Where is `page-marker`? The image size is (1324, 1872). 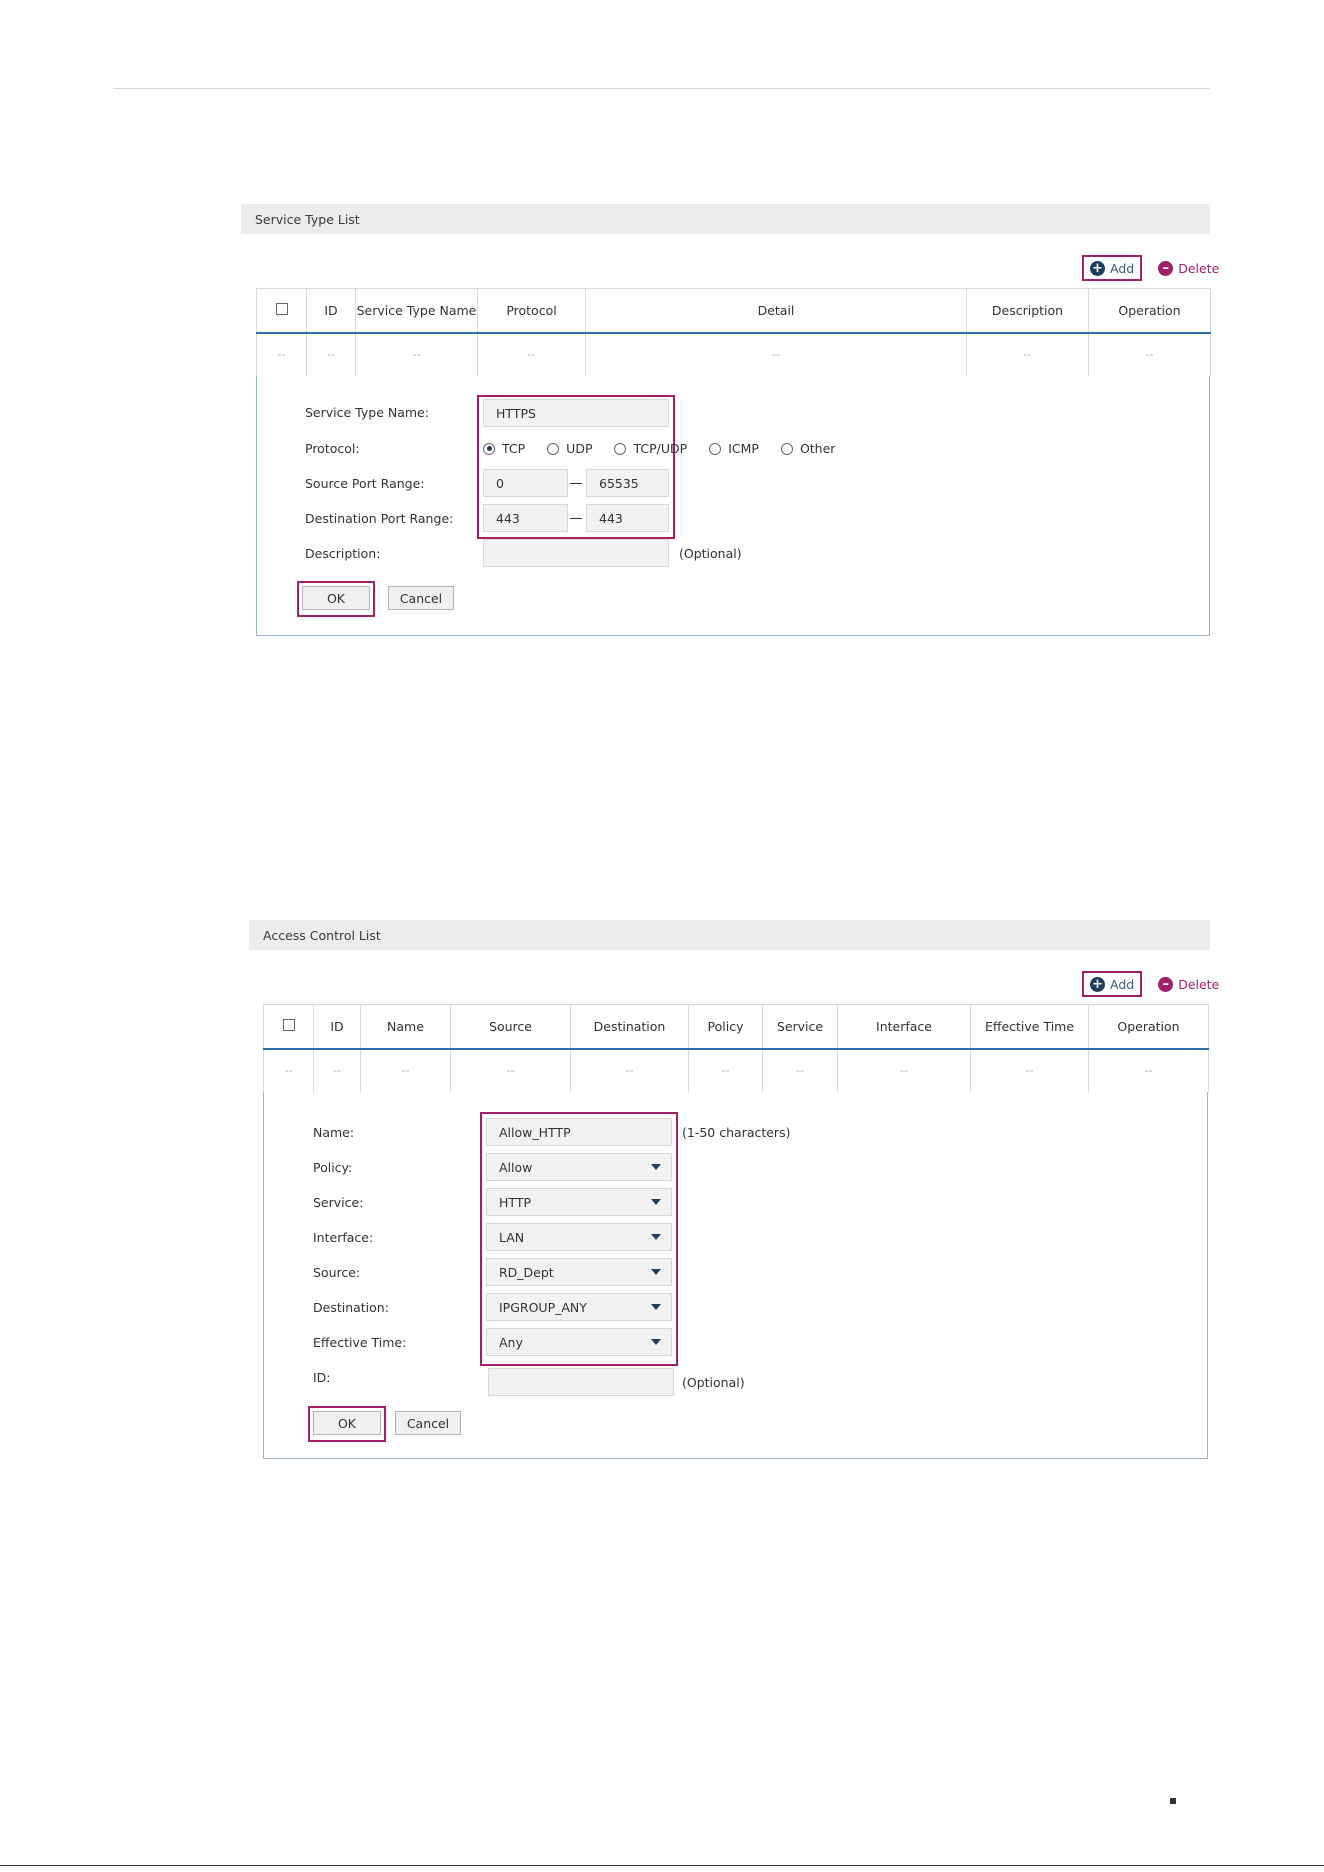 page-marker is located at coordinates (1173, 1801).